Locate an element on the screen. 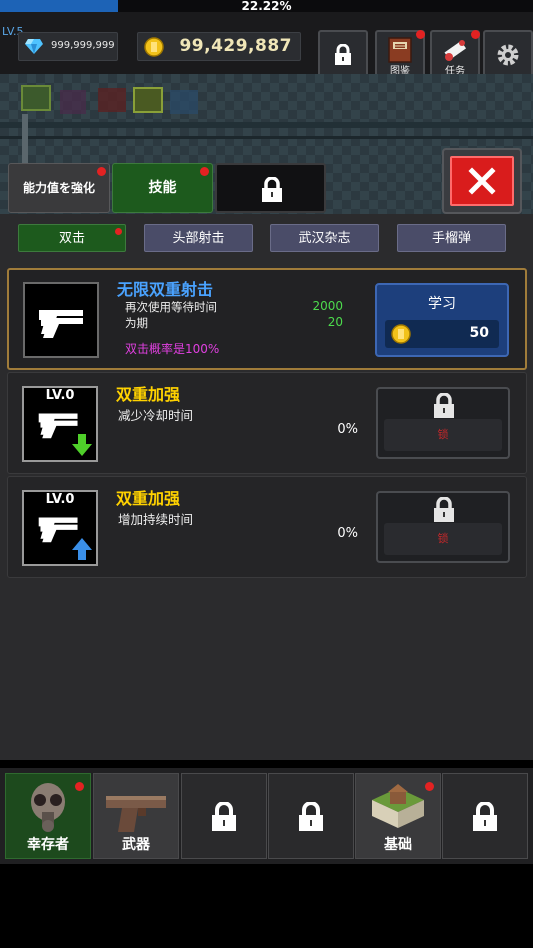 This screenshot has width=533, height=948. tab-upgrade-stats: 能力值を強化 is located at coordinates (59, 188).